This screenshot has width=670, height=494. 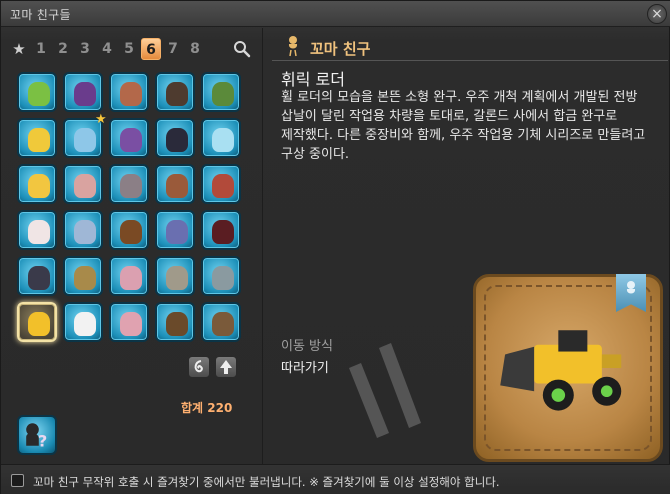 I want to click on grey-creature-minion-icon, so click(x=131, y=186).